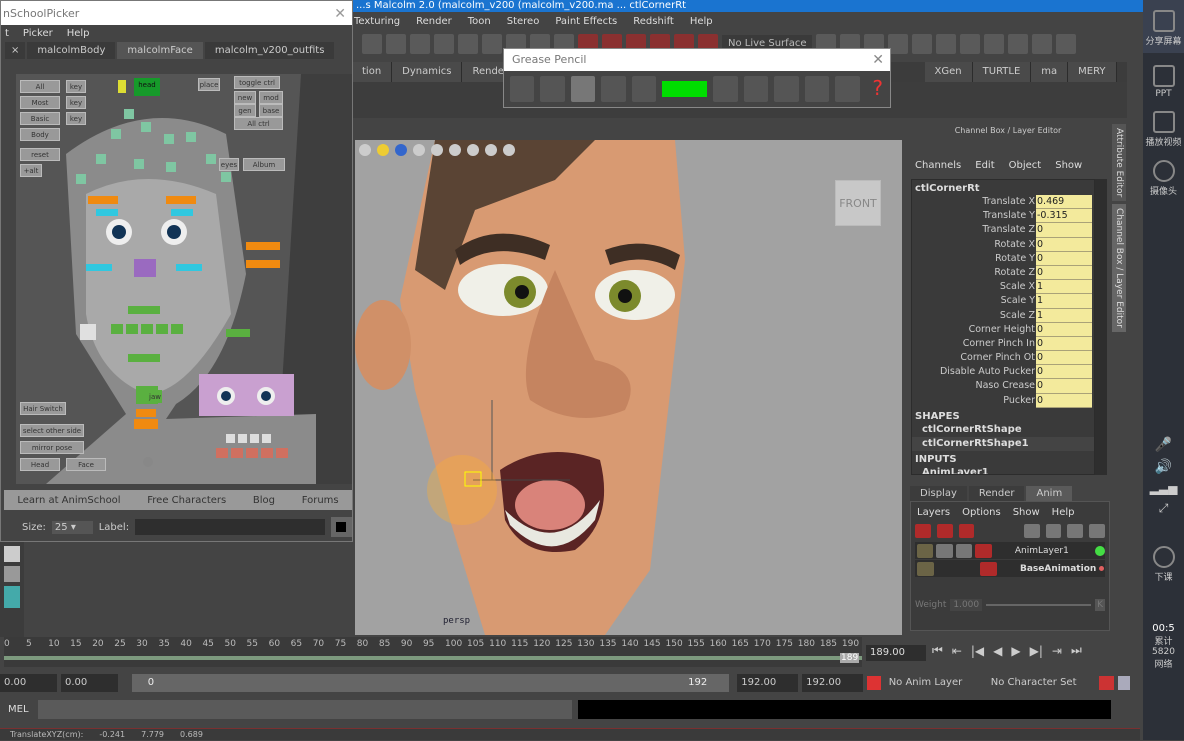 This screenshot has width=1184, height=741. What do you see at coordinates (583, 89) in the screenshot?
I see `pencil-icon` at bounding box center [583, 89].